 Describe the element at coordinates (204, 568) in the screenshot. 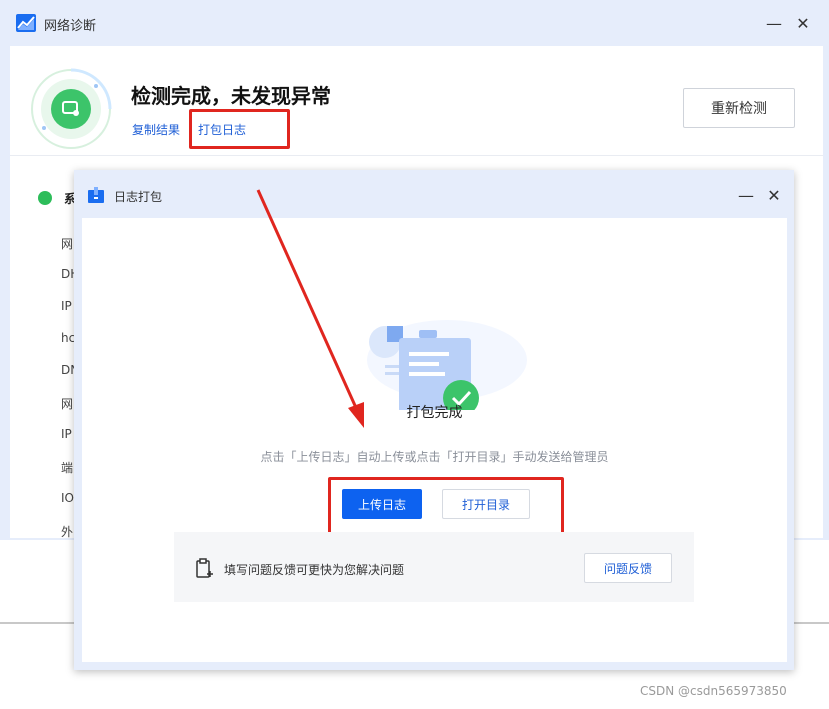

I see `clipboard-add-icon` at that location.